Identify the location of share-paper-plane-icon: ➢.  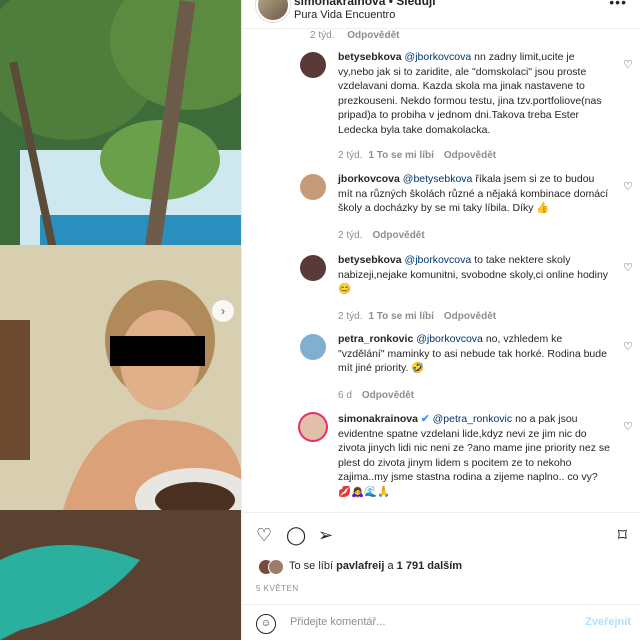
(325, 535).